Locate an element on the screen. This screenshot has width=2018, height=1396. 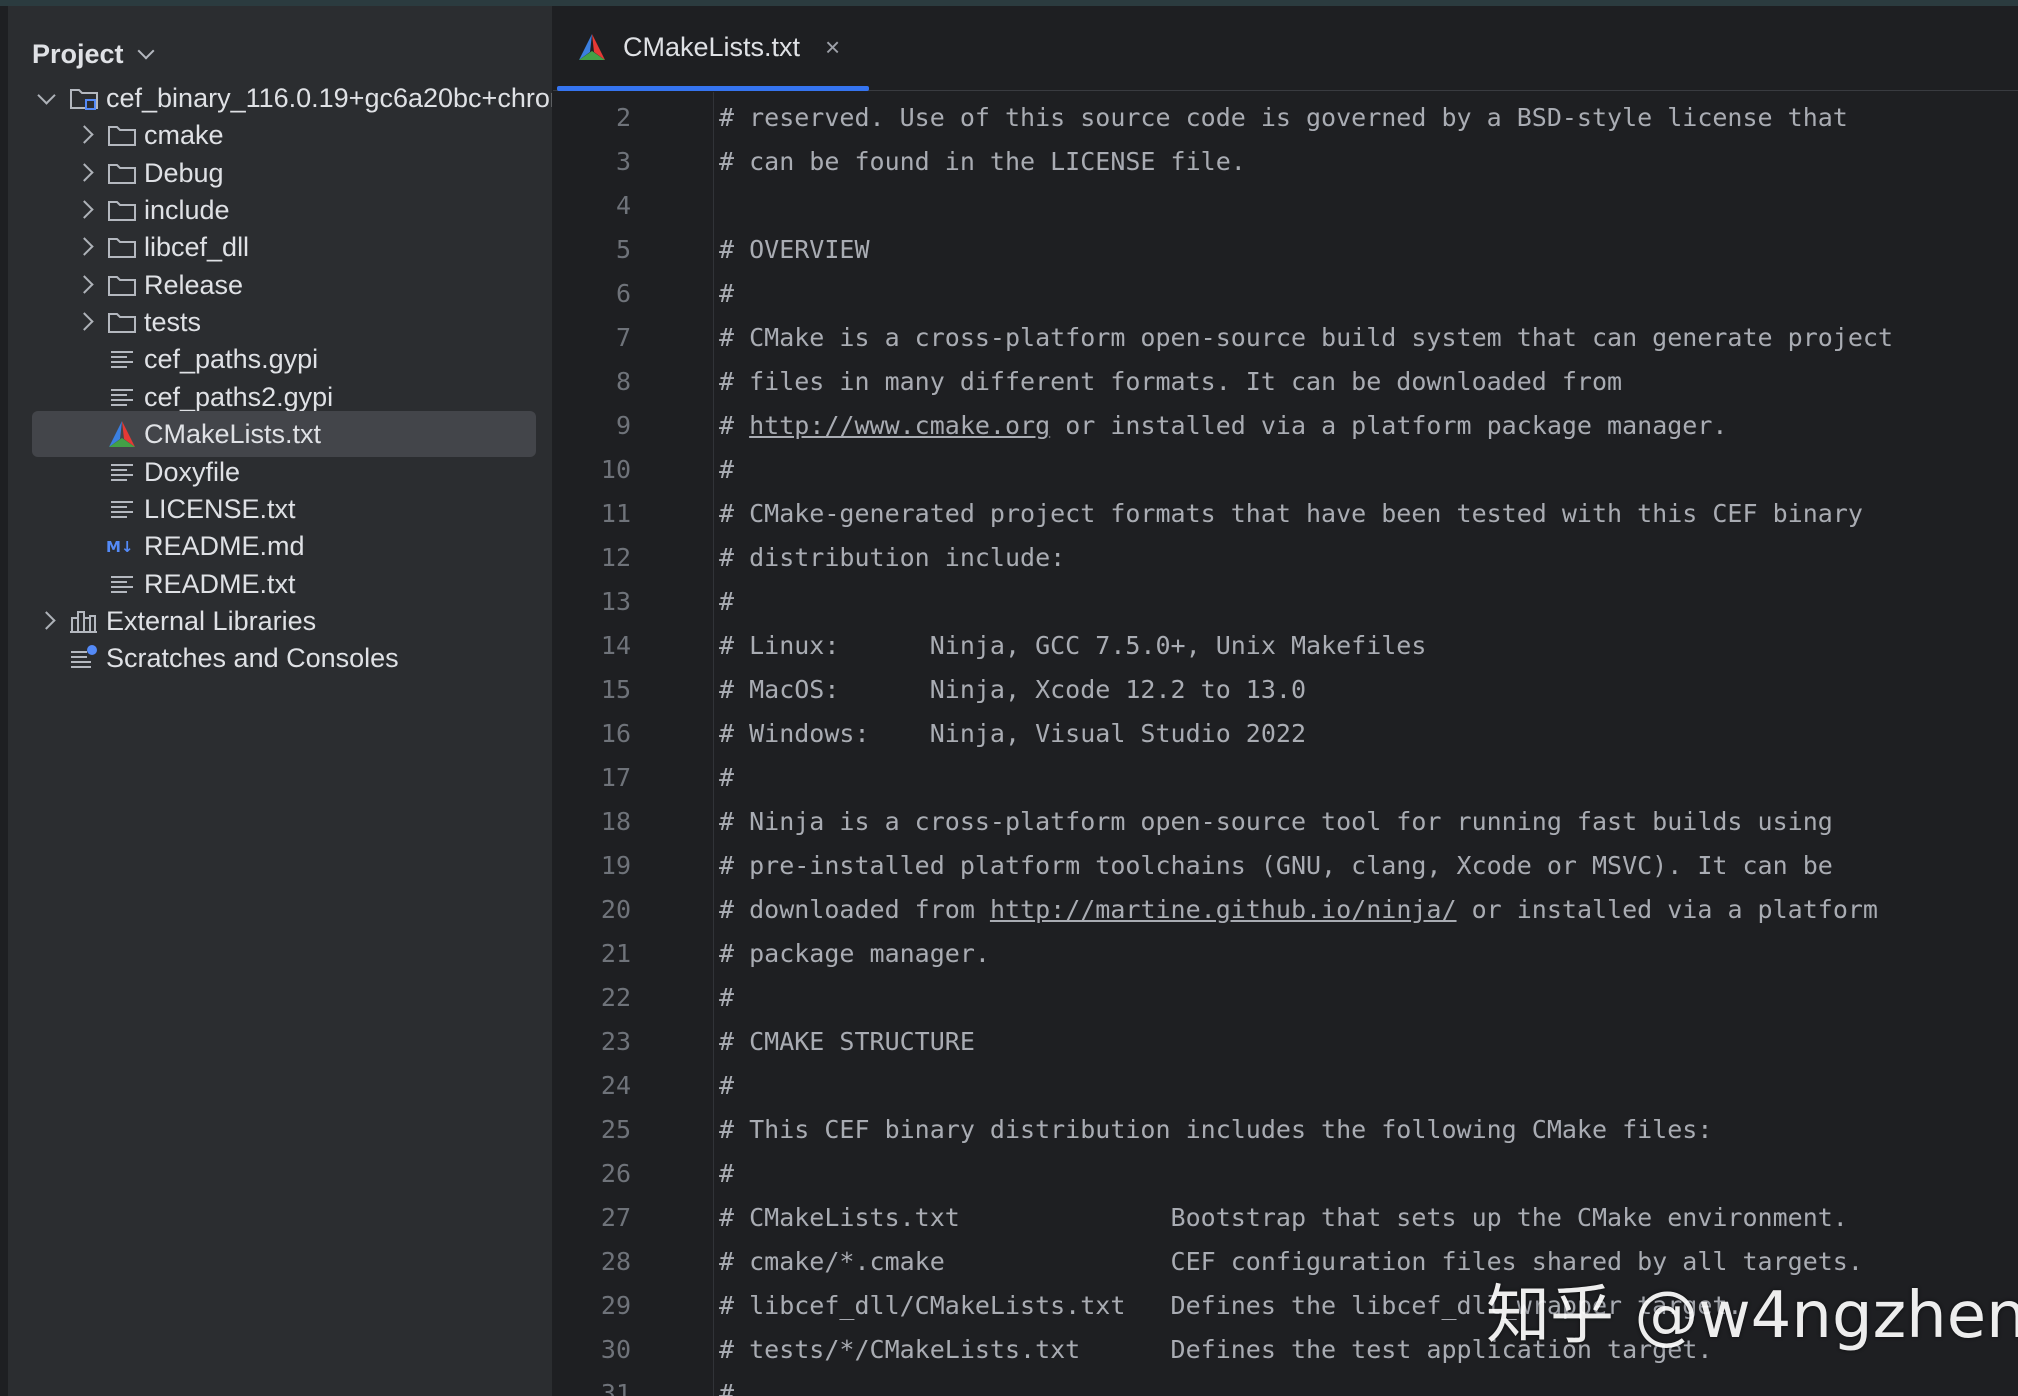
line-number: 17 is located at coordinates (615, 777).